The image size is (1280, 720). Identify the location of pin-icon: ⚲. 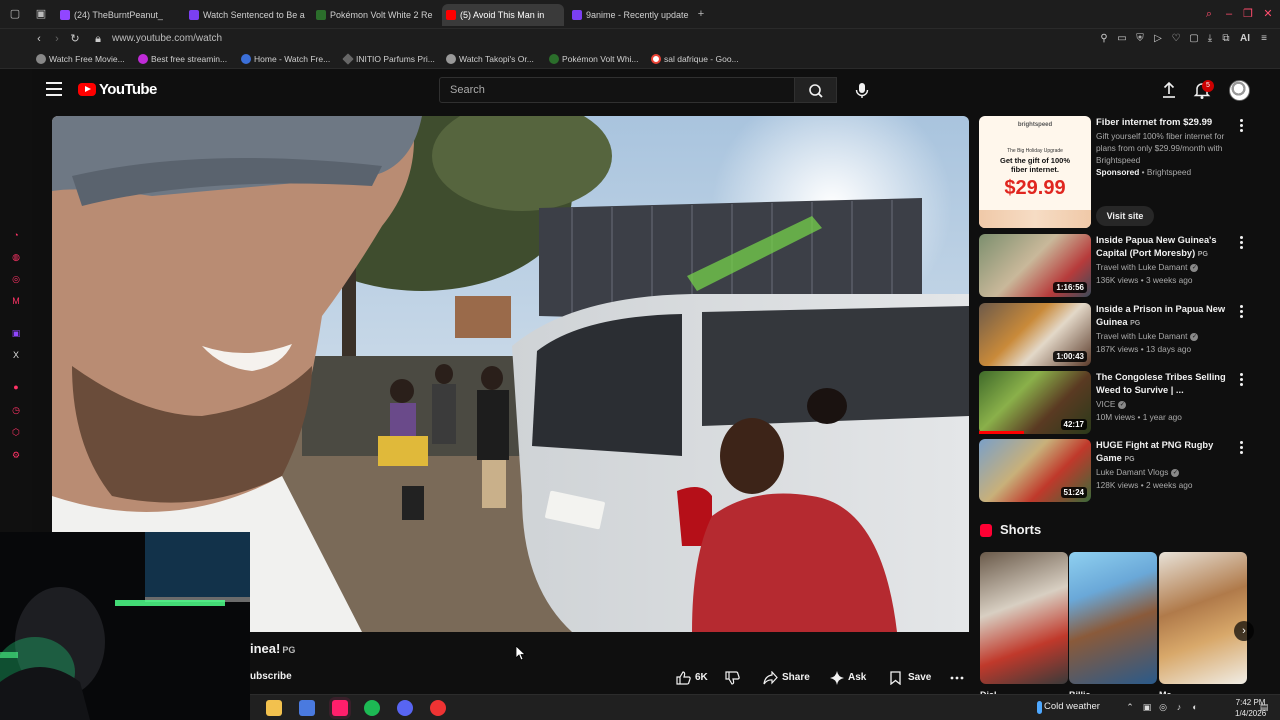
(1104, 39).